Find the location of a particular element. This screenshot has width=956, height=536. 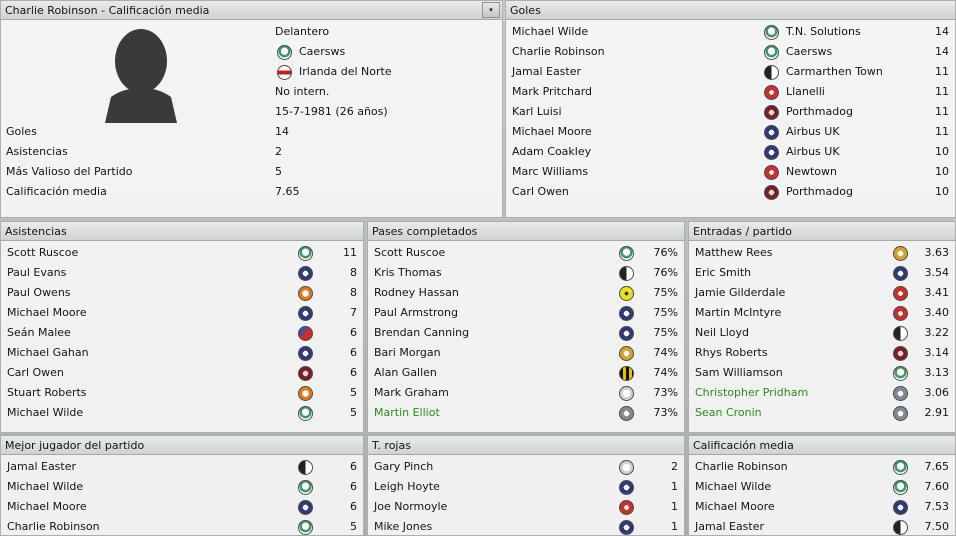

list-item: Kris Thomas 76% is located at coordinates (526, 273).